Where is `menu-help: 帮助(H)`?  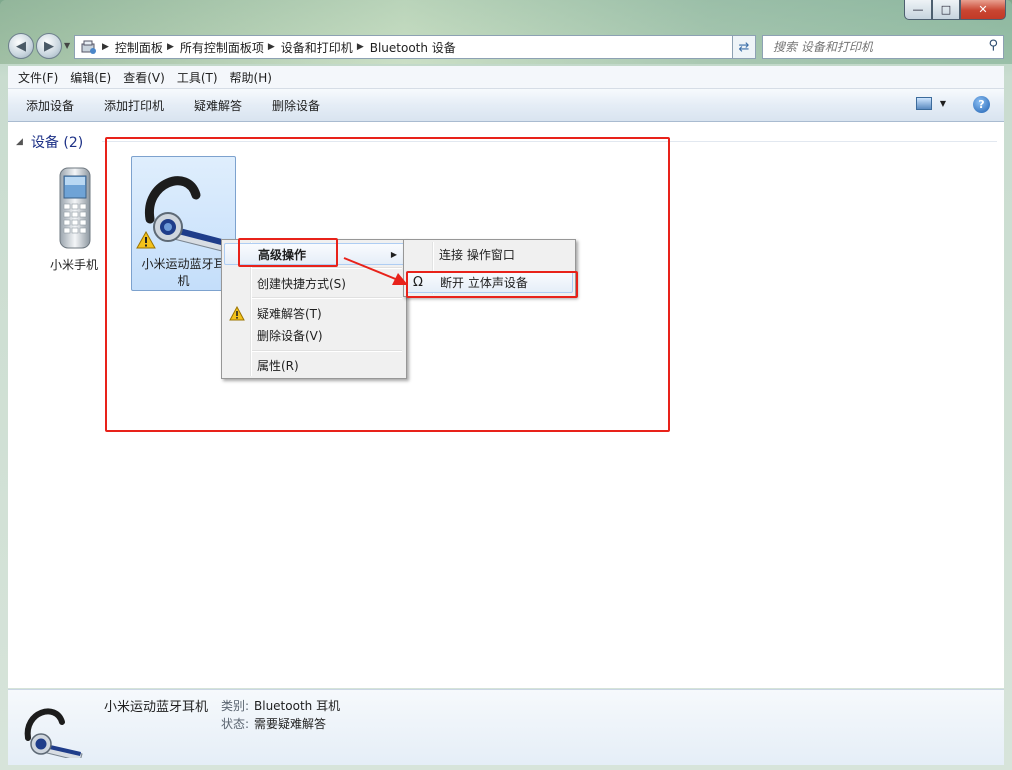 menu-help: 帮助(H) is located at coordinates (251, 77).